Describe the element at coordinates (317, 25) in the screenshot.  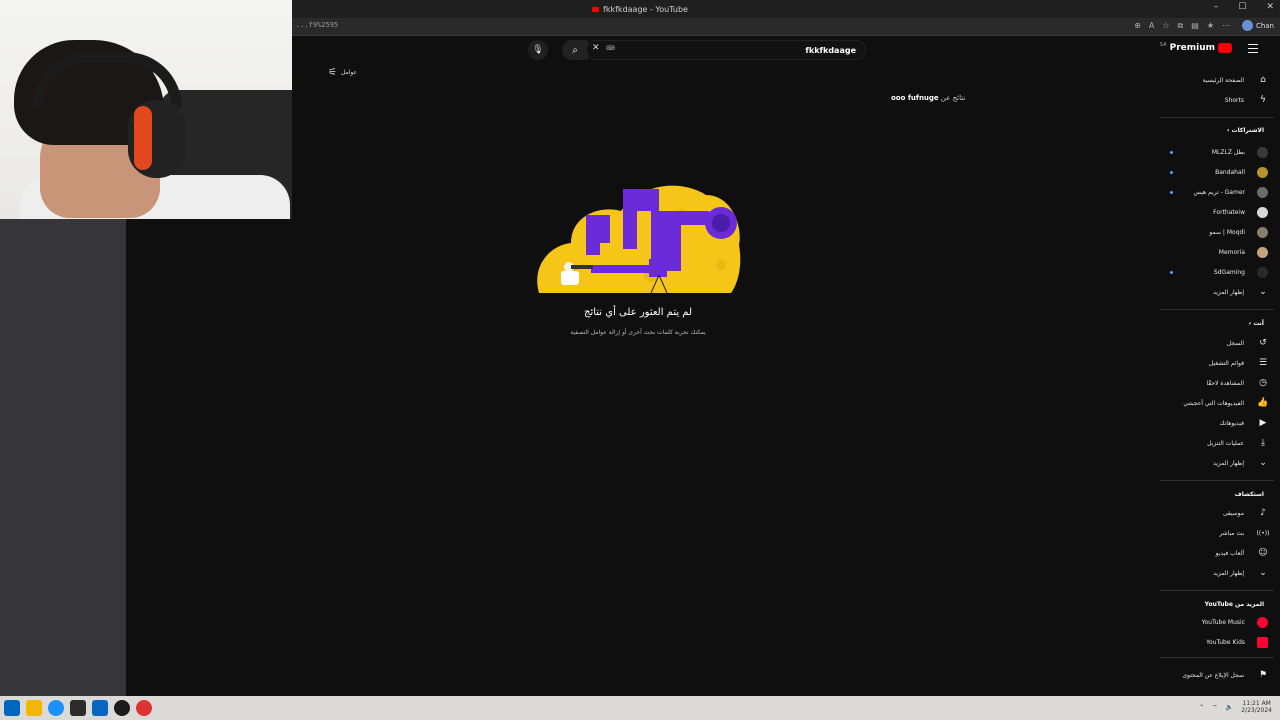
I see `url-text: ...f9%2595` at that location.